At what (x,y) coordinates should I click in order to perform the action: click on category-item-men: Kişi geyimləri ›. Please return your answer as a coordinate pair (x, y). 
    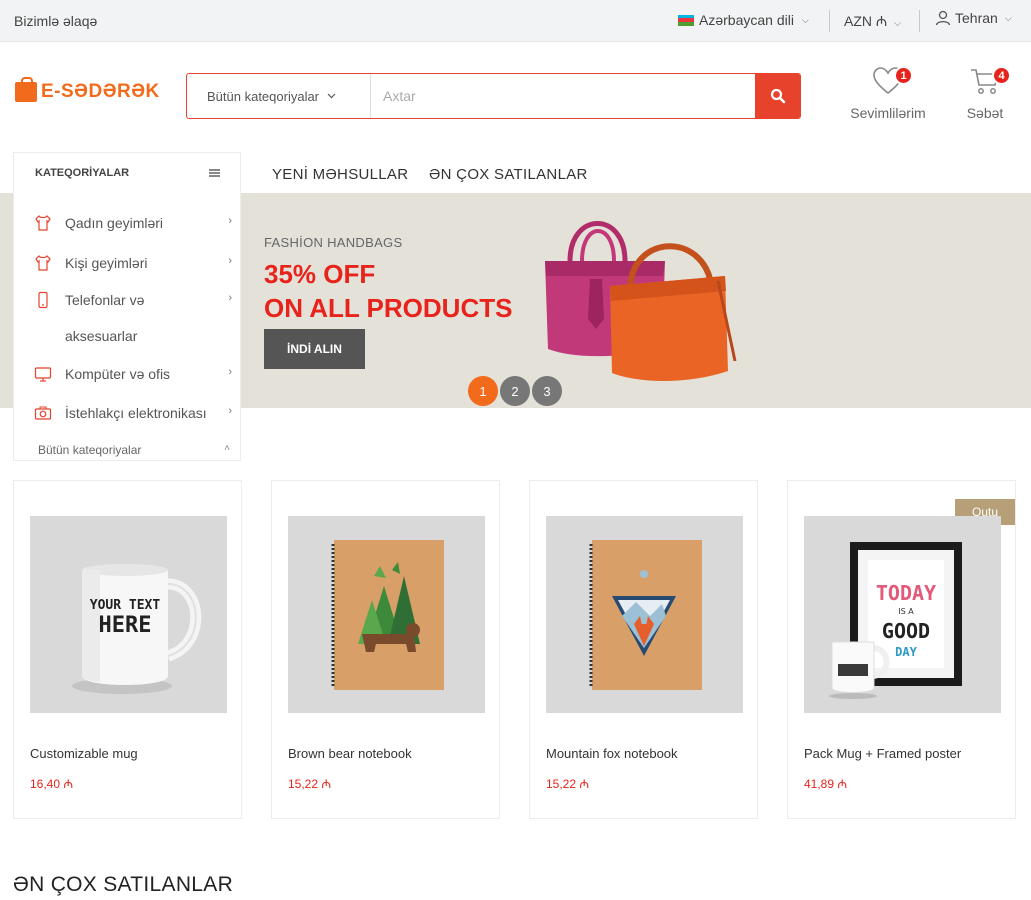
    Looking at the image, I should click on (128, 263).